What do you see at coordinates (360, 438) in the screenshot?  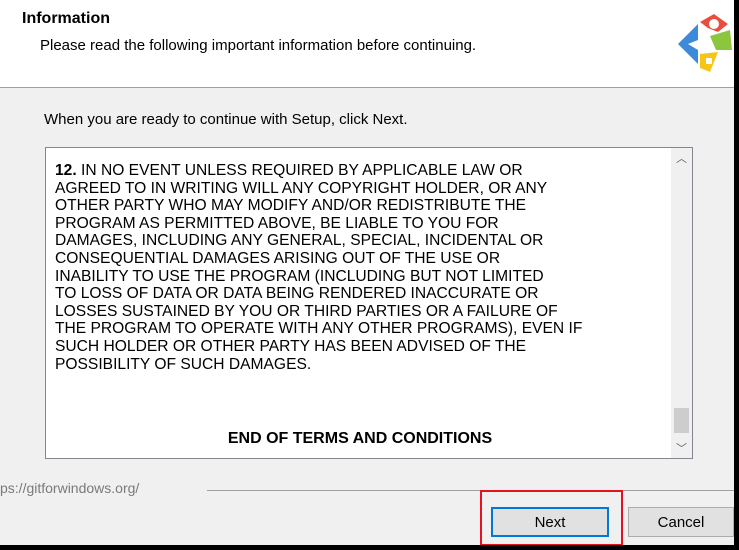 I see `license-end-heading: END OF TERMS AND CONDITIONS` at bounding box center [360, 438].